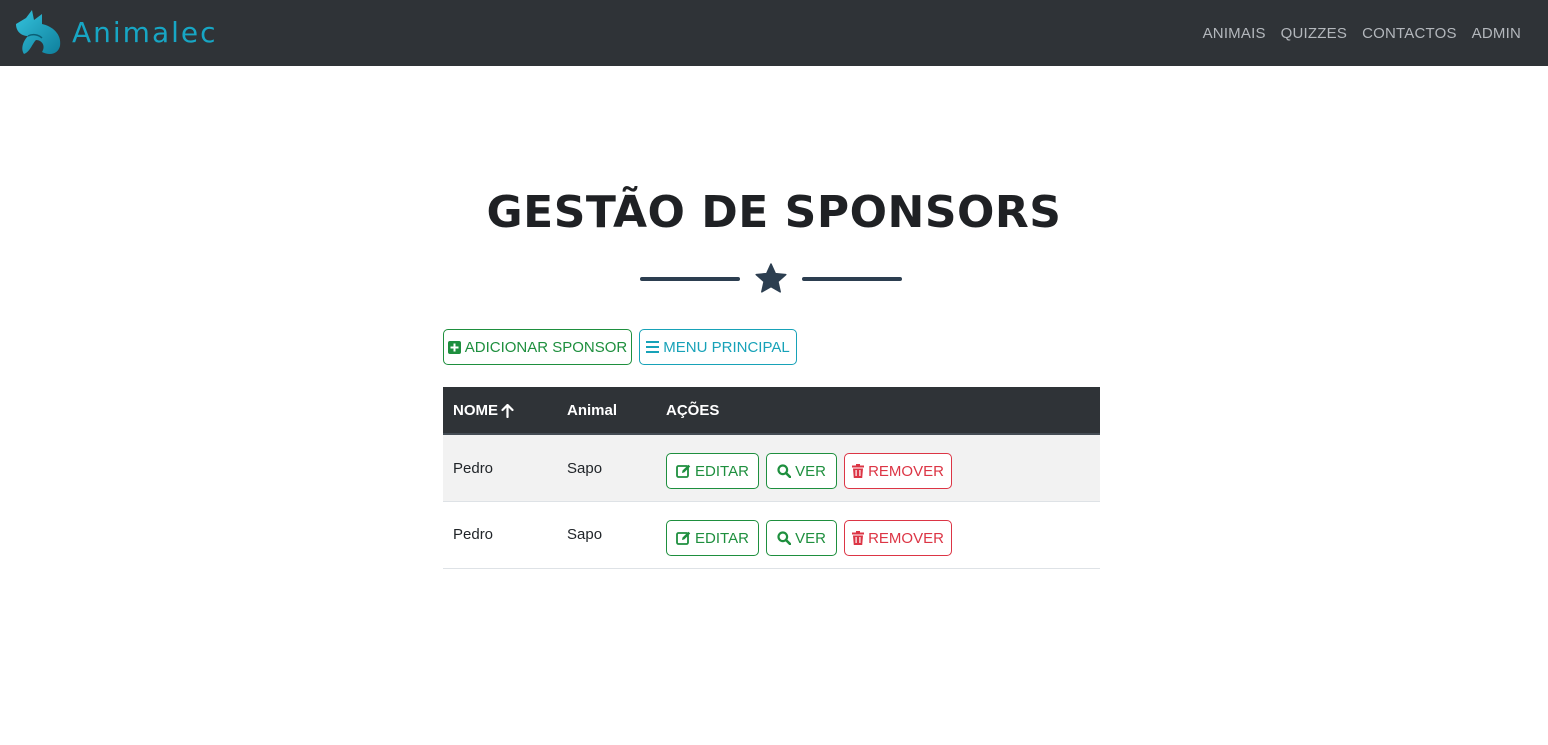 This screenshot has height=745, width=1548. I want to click on column-header-name: NOME, so click(483, 410).